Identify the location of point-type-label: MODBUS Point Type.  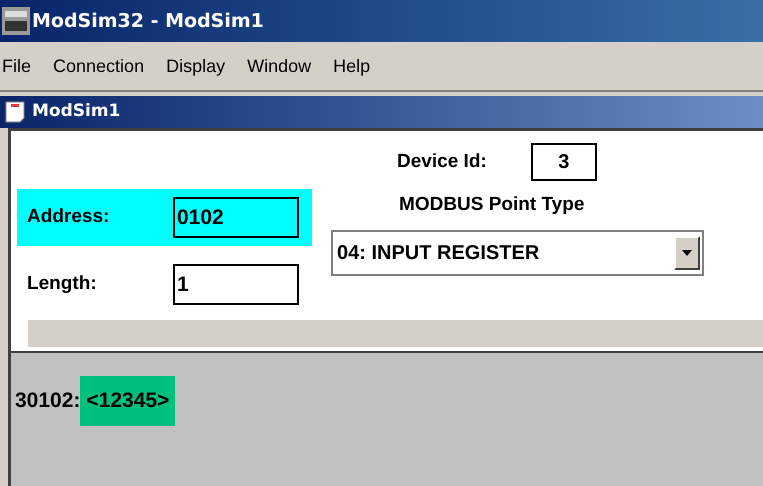
(492, 205).